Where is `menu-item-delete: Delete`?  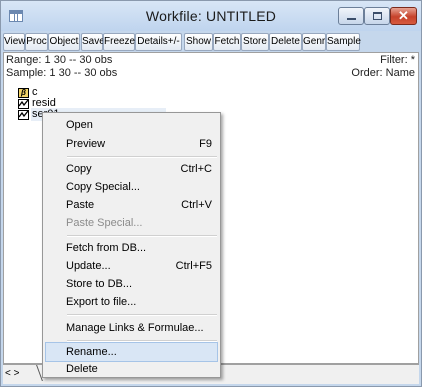 menu-item-delete: Delete is located at coordinates (131, 369).